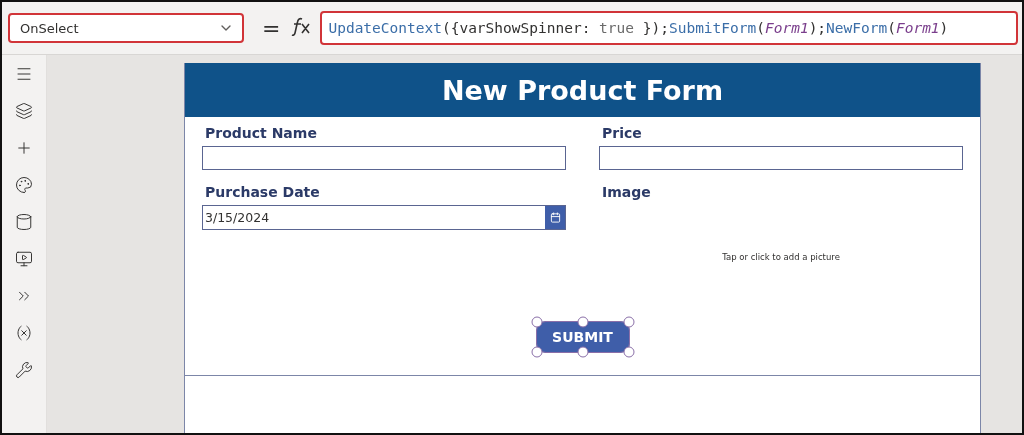 This screenshot has height=435, width=1024. What do you see at coordinates (271, 28) in the screenshot?
I see `equals-sign: =` at bounding box center [271, 28].